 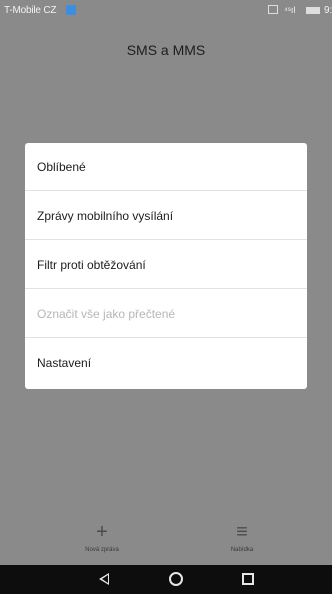 I want to click on recents-button, so click(x=248, y=579).